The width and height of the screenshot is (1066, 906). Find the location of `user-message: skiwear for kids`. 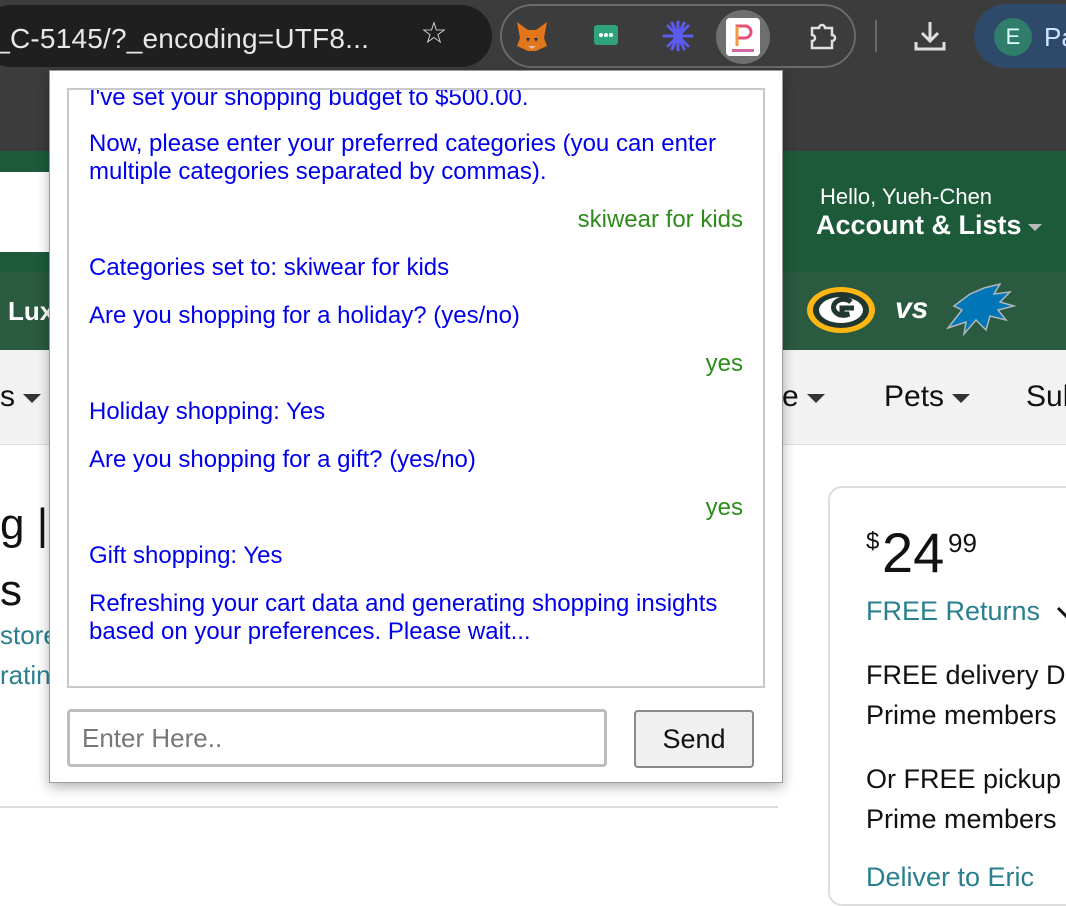

user-message: skiwear for kids is located at coordinates (660, 219).